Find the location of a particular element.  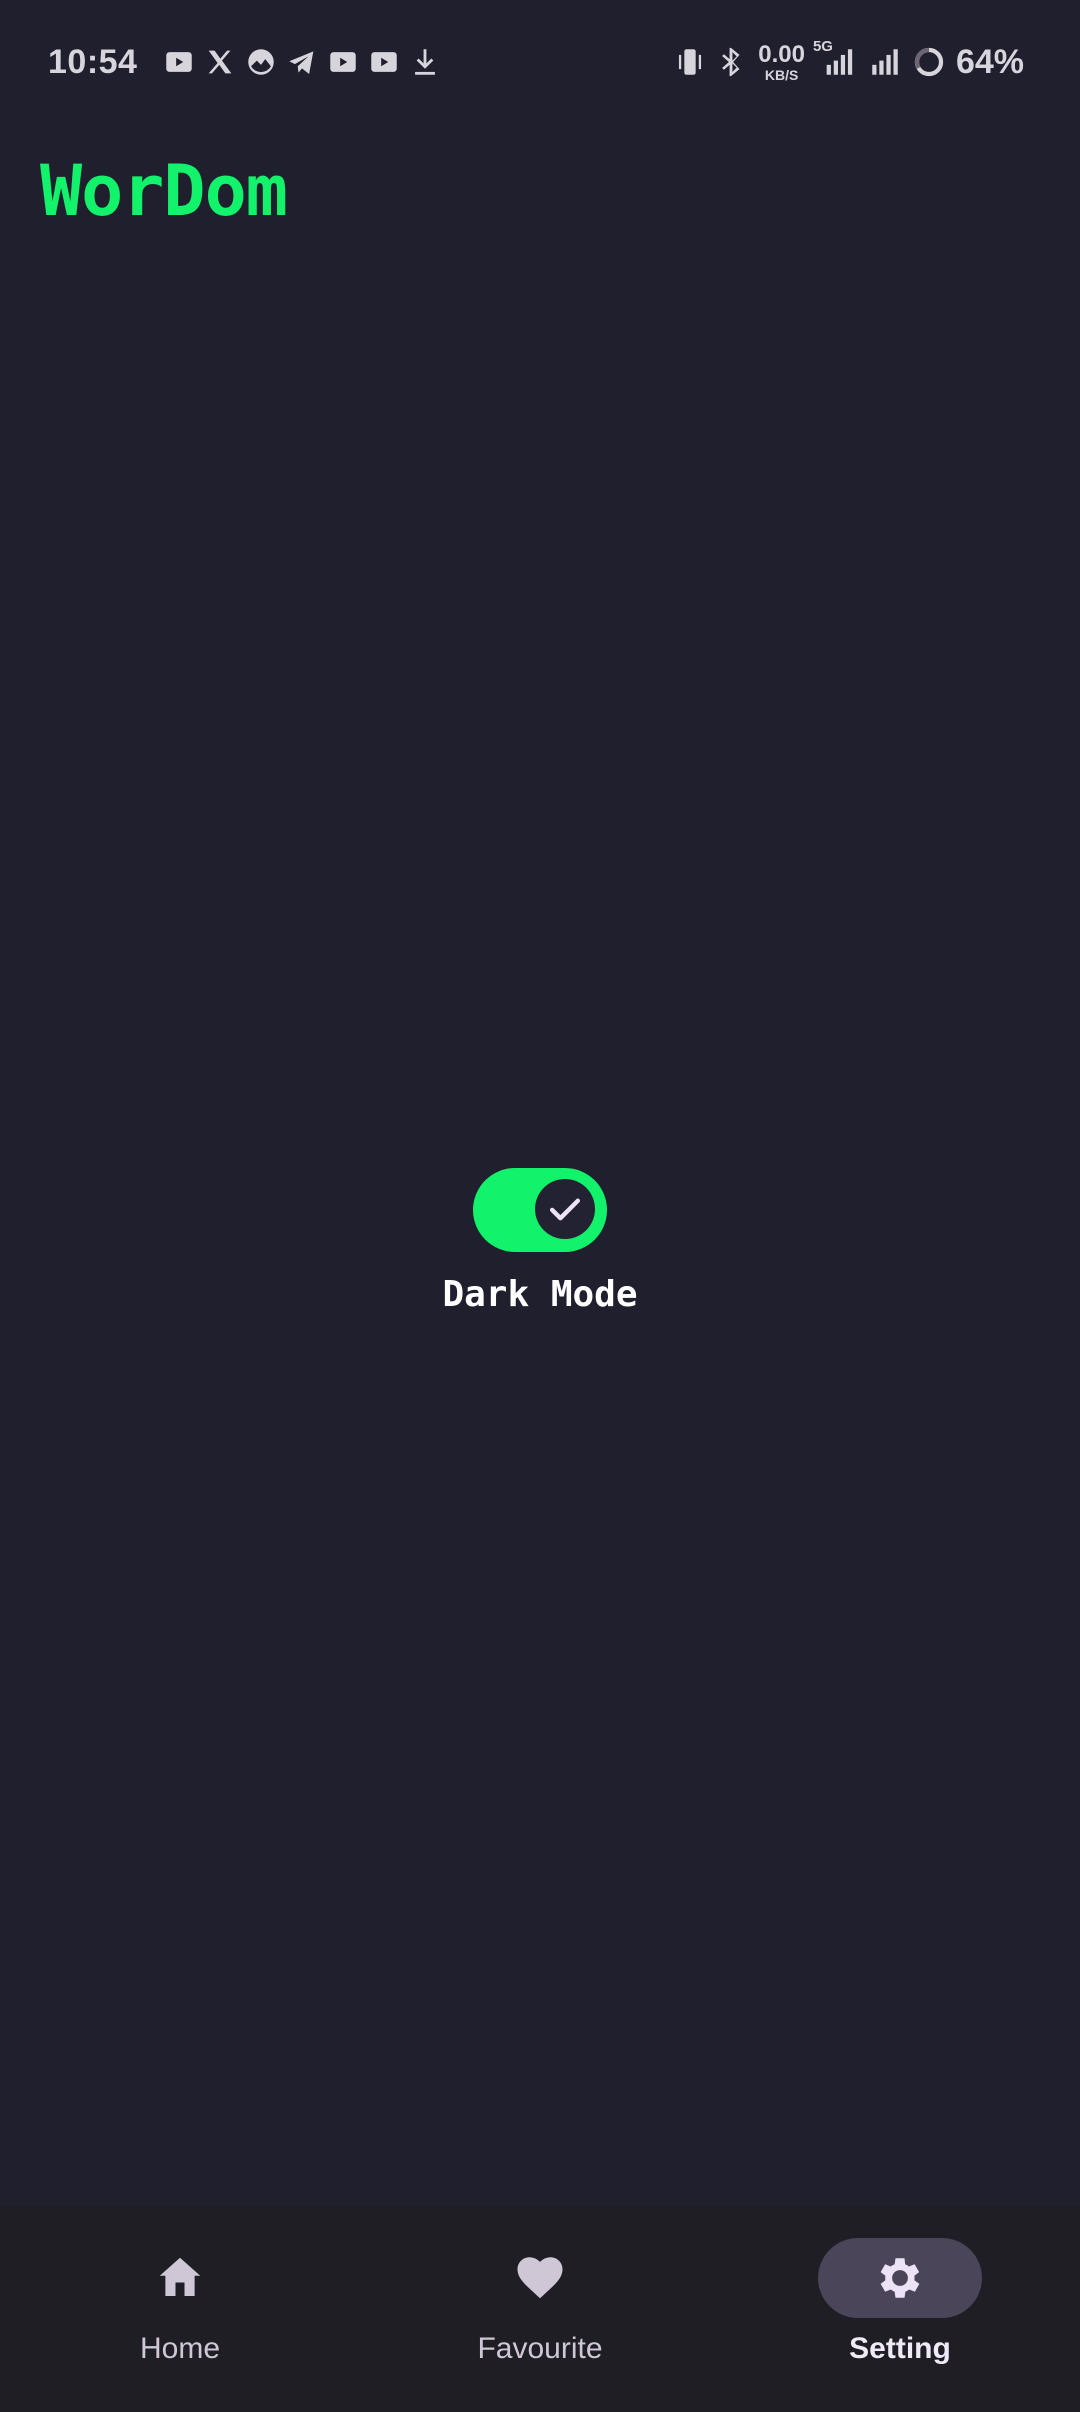

status-left: 10:54 is located at coordinates (247, 62).